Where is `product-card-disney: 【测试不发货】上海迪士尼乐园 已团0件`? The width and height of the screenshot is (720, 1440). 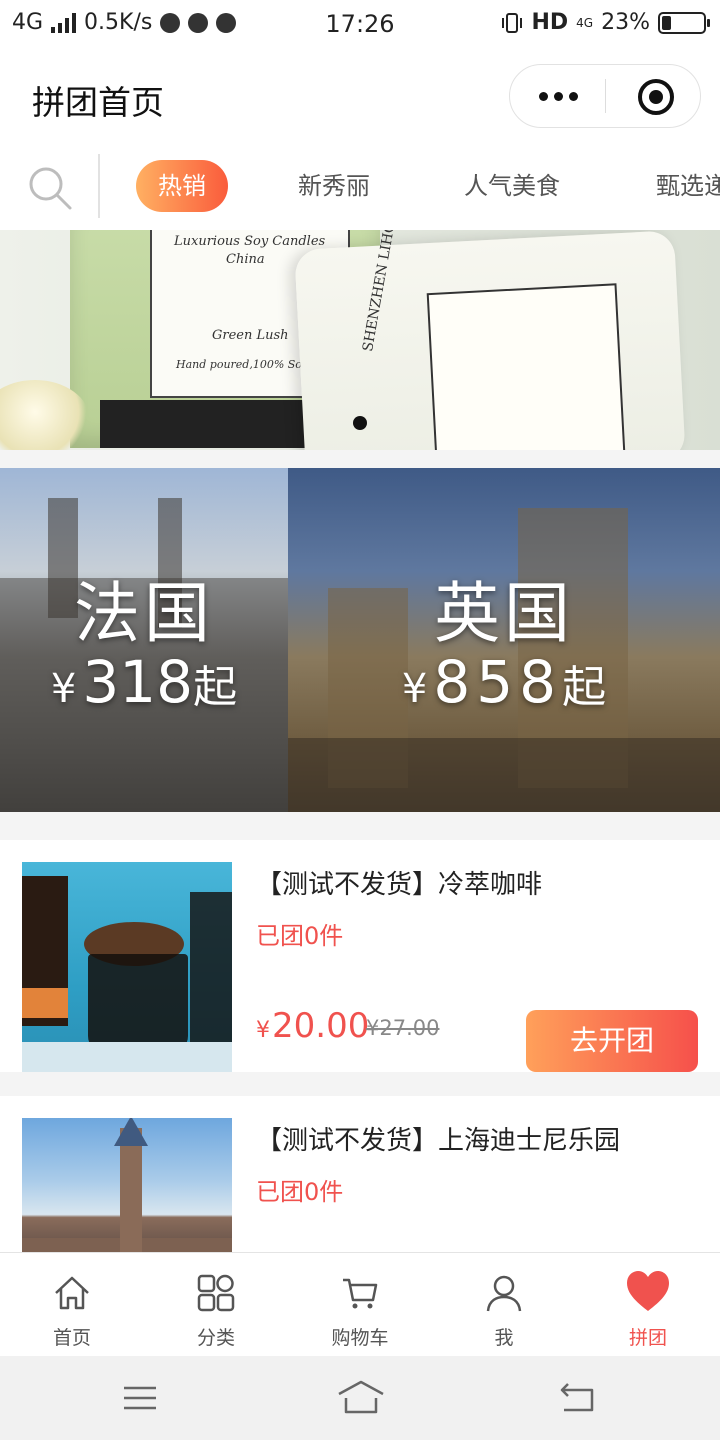
product-card-disney: 【测试不发货】上海迪士尼乐园 已团0件 is located at coordinates (360, 1176).